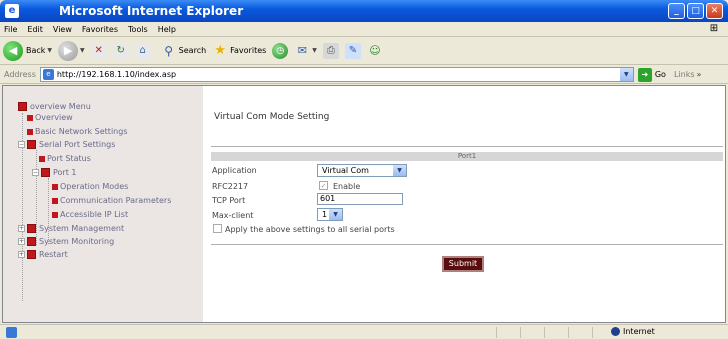  I want to click on application-select: Virtual Com ▼, so click(362, 170).